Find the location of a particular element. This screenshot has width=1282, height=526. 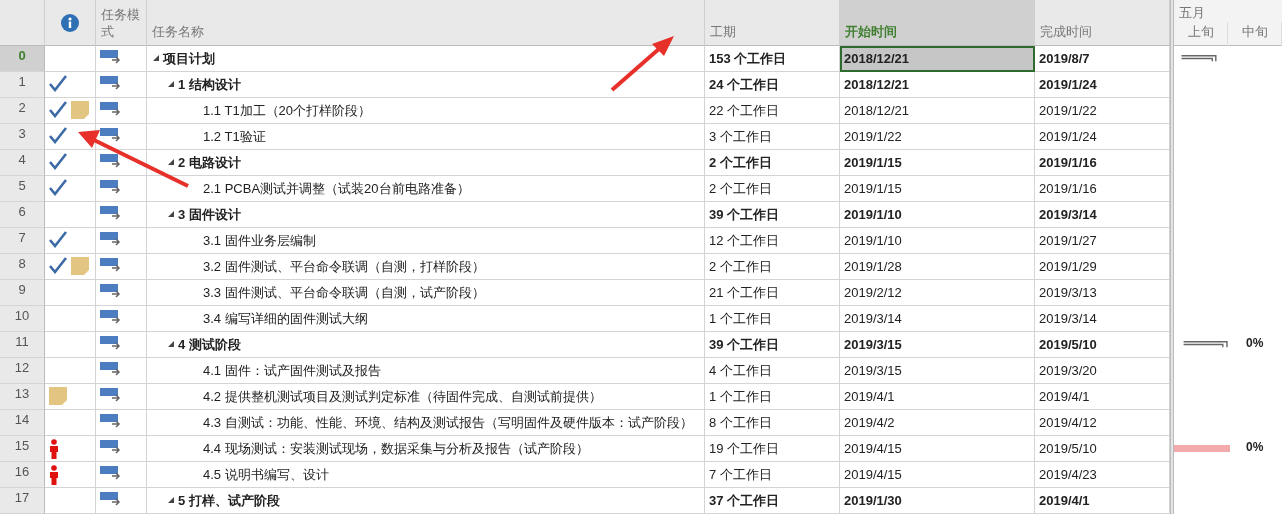

finish-date: 2019/3/20 is located at coordinates (1068, 371).